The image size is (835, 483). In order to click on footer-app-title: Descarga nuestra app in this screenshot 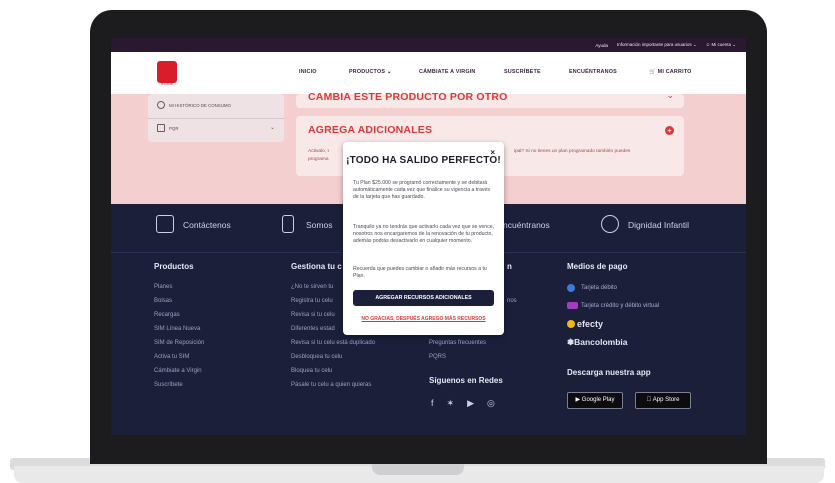, I will do `click(609, 372)`.